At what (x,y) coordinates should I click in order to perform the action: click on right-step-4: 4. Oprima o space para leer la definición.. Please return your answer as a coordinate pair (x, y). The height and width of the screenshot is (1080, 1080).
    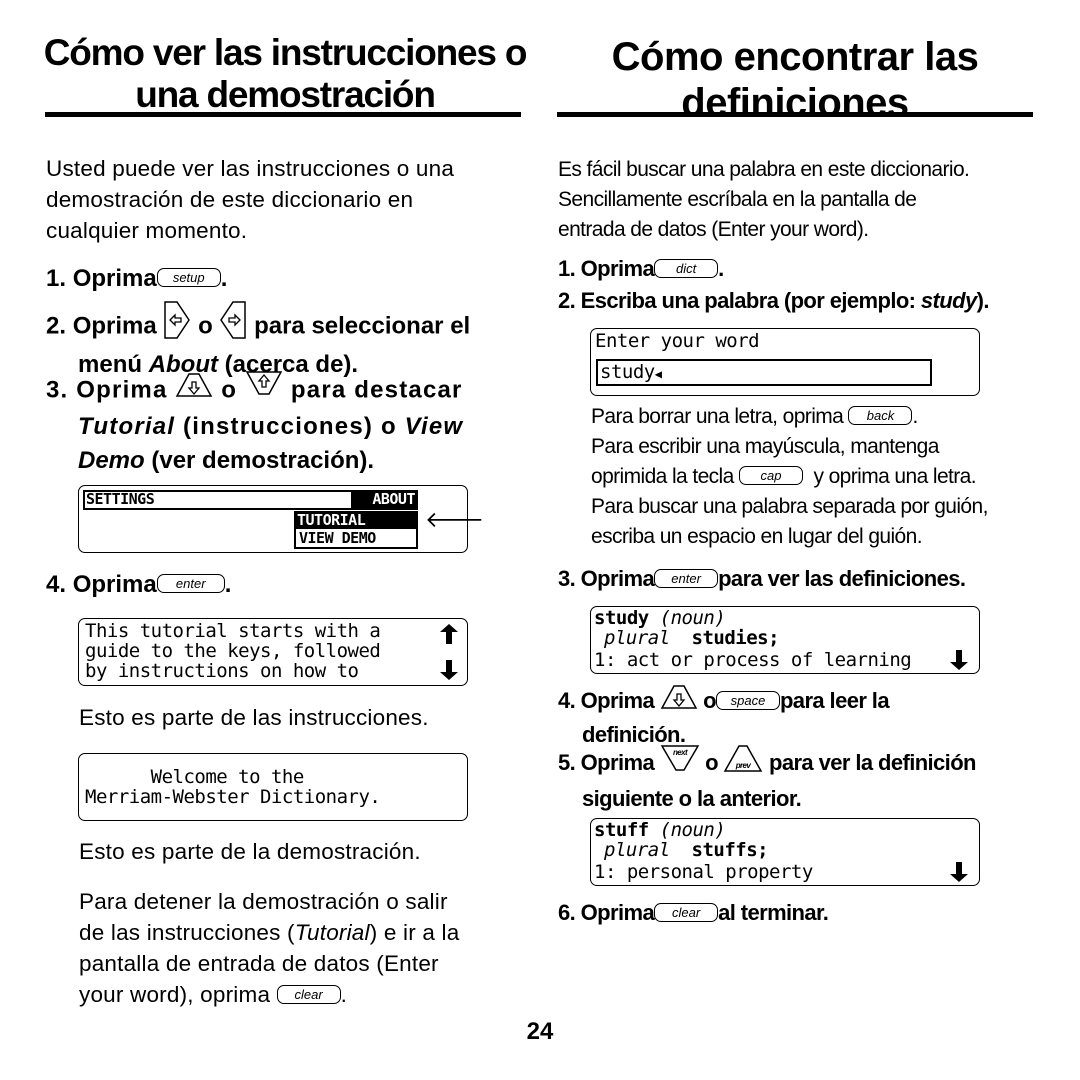
    Looking at the image, I should click on (724, 716).